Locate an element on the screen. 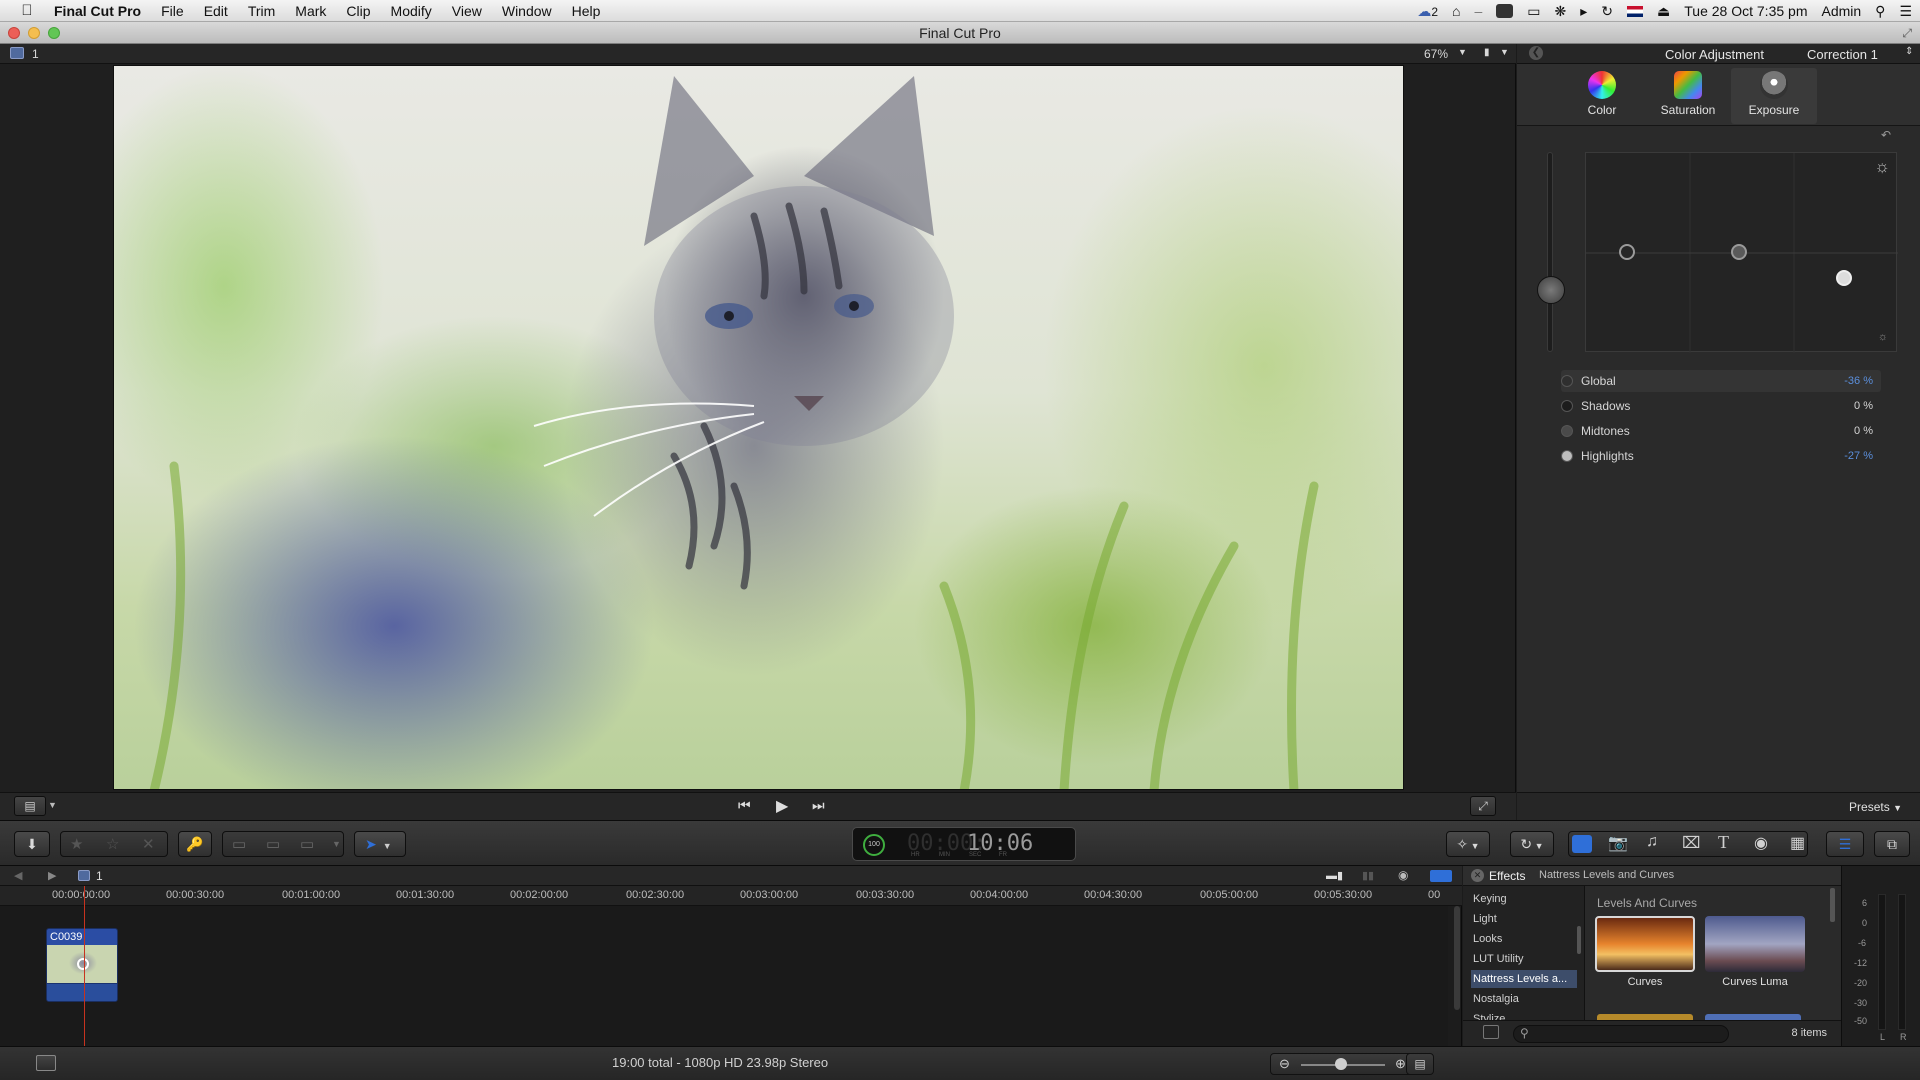 The height and width of the screenshot is (1080, 1920). minimize-window-button is located at coordinates (34, 33).